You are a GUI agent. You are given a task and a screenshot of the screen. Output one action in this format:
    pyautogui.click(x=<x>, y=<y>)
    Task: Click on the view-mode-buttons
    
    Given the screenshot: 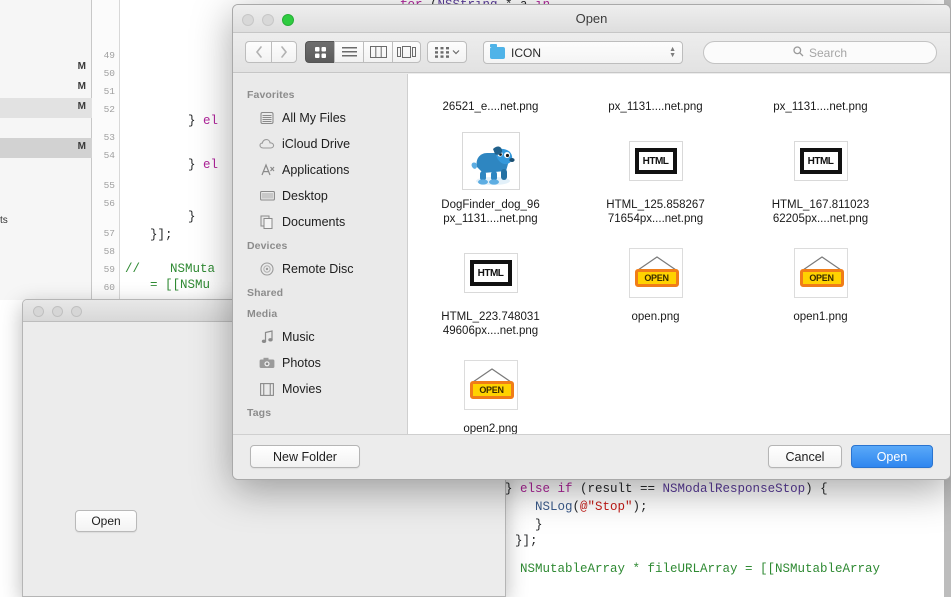 What is the action you would take?
    pyautogui.click(x=363, y=52)
    